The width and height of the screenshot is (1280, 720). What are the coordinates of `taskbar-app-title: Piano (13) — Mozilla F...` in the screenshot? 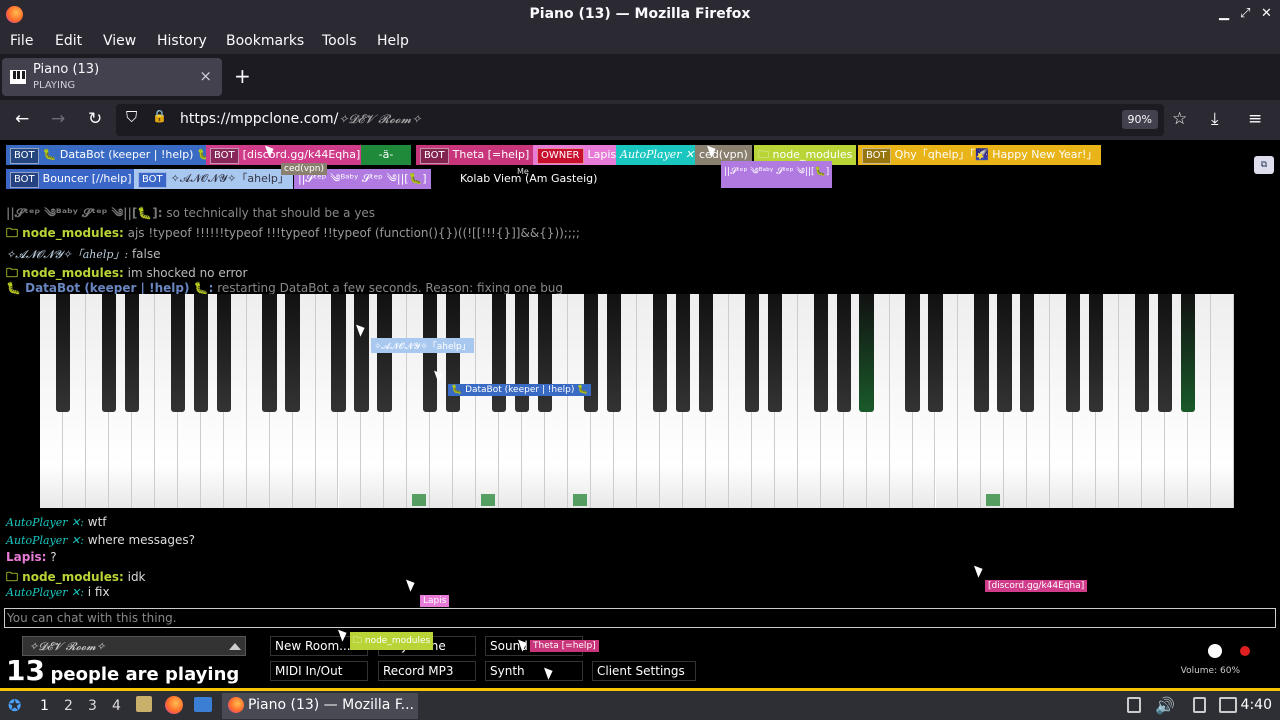 It's located at (331, 705).